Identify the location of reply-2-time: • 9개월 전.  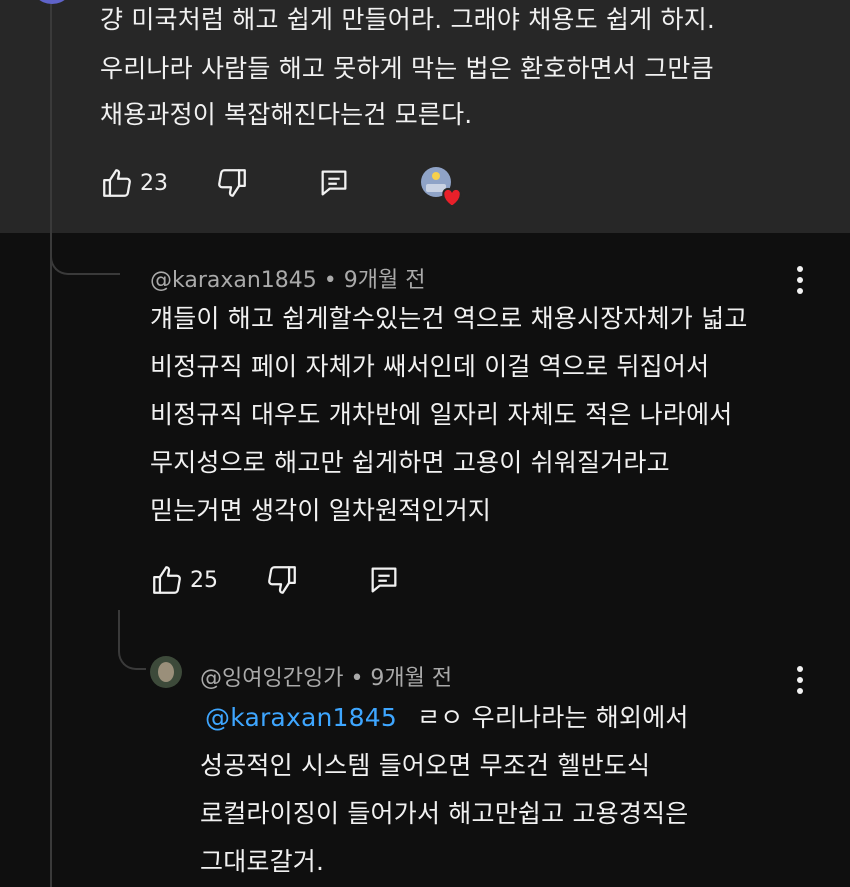
(401, 678).